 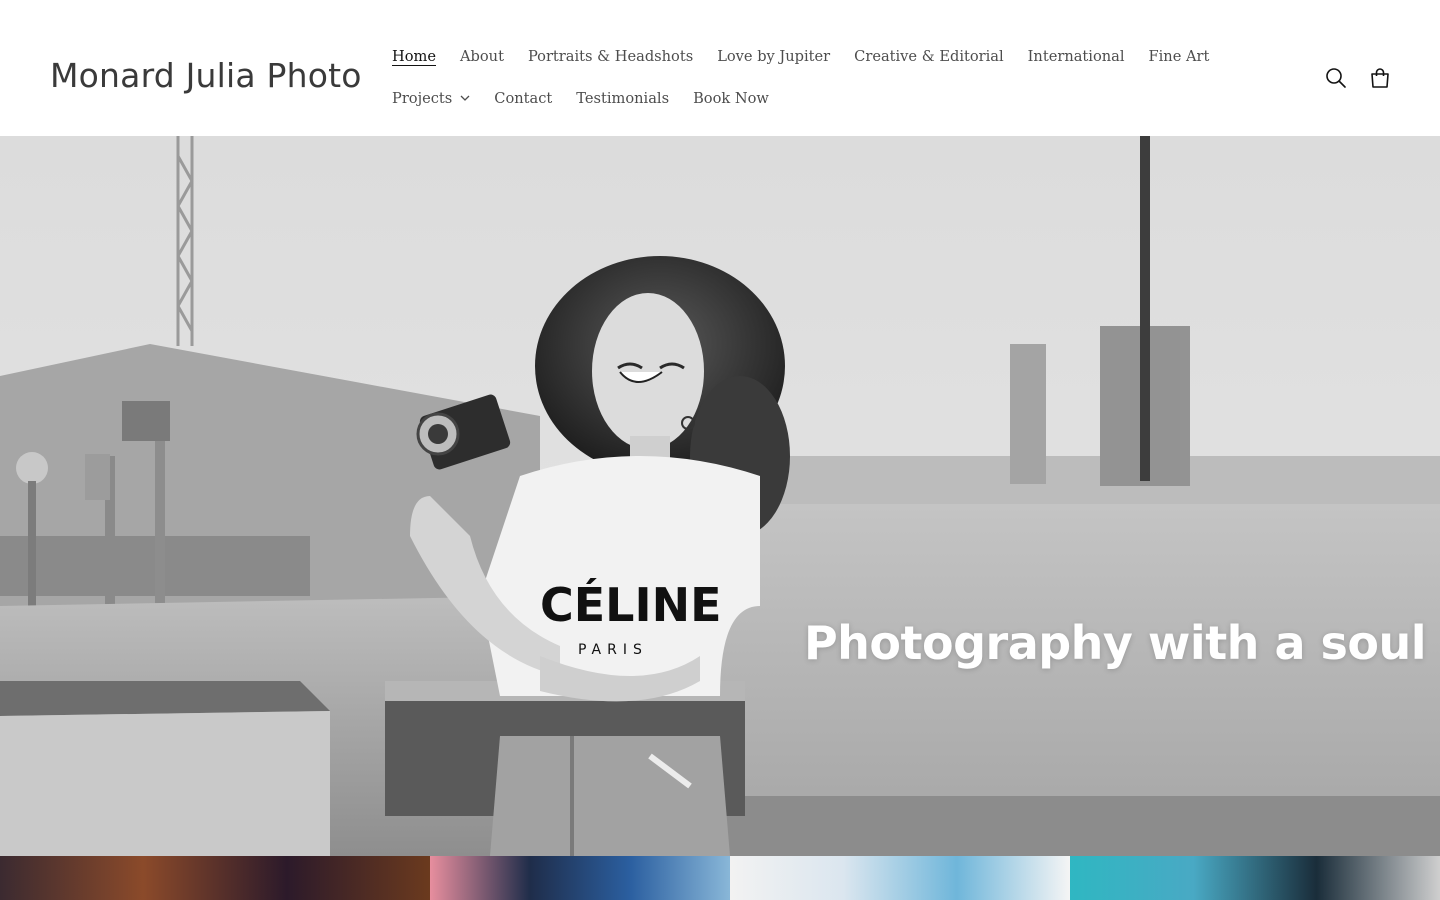 I want to click on gallery-tile-splash, so click(x=900, y=878).